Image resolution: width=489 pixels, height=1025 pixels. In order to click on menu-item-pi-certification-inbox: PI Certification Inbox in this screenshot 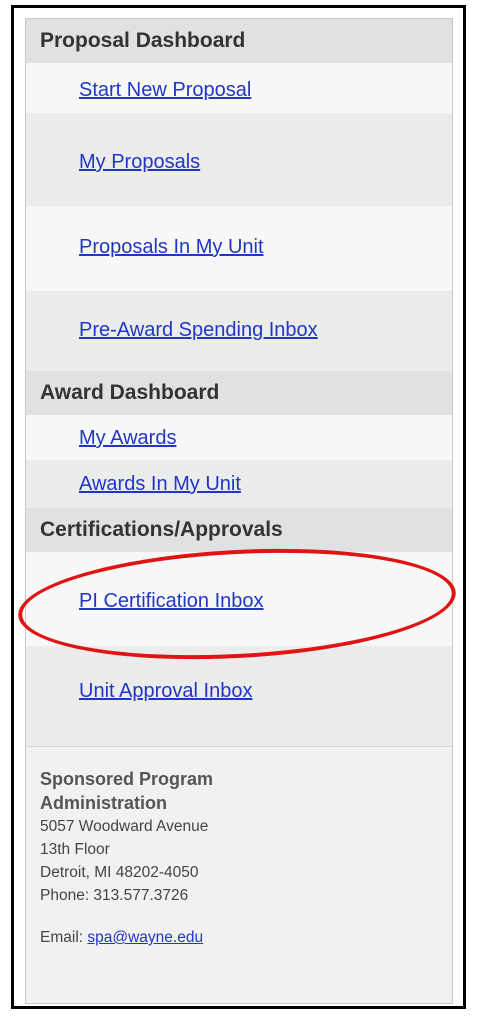, I will do `click(239, 599)`.